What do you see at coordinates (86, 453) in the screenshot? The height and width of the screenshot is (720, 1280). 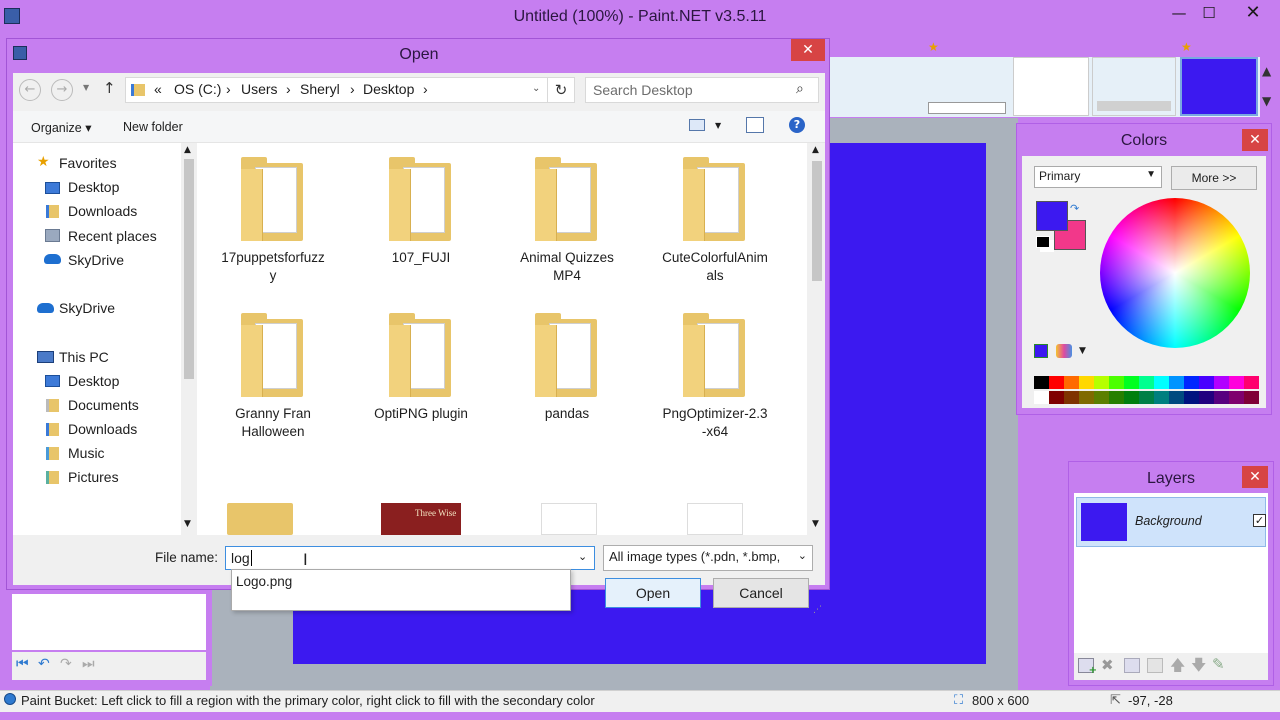 I see `nav-pc-music: Music` at bounding box center [86, 453].